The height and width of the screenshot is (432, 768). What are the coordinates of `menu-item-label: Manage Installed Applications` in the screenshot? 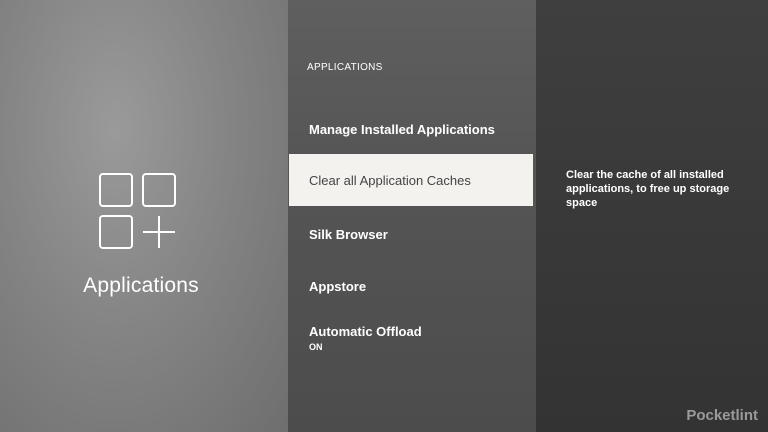 It's located at (402, 129).